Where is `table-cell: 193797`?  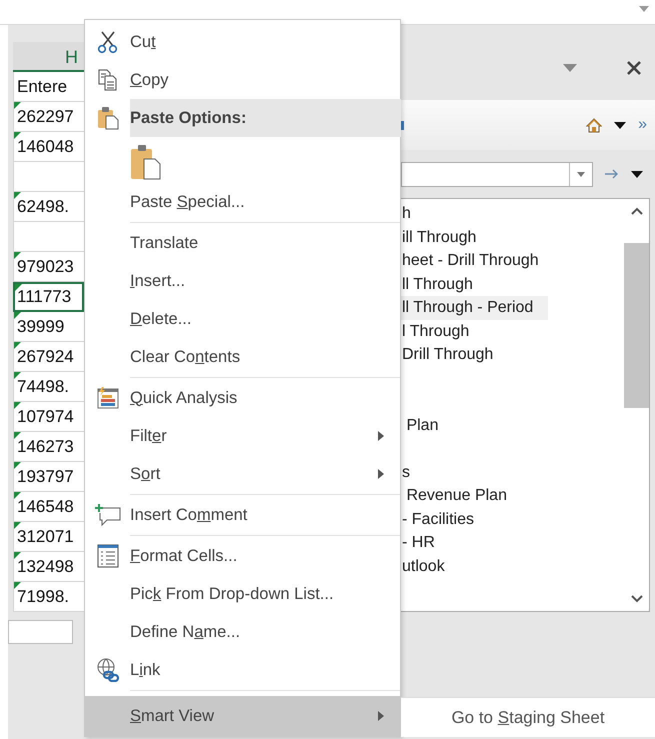 table-cell: 193797 is located at coordinates (48, 477).